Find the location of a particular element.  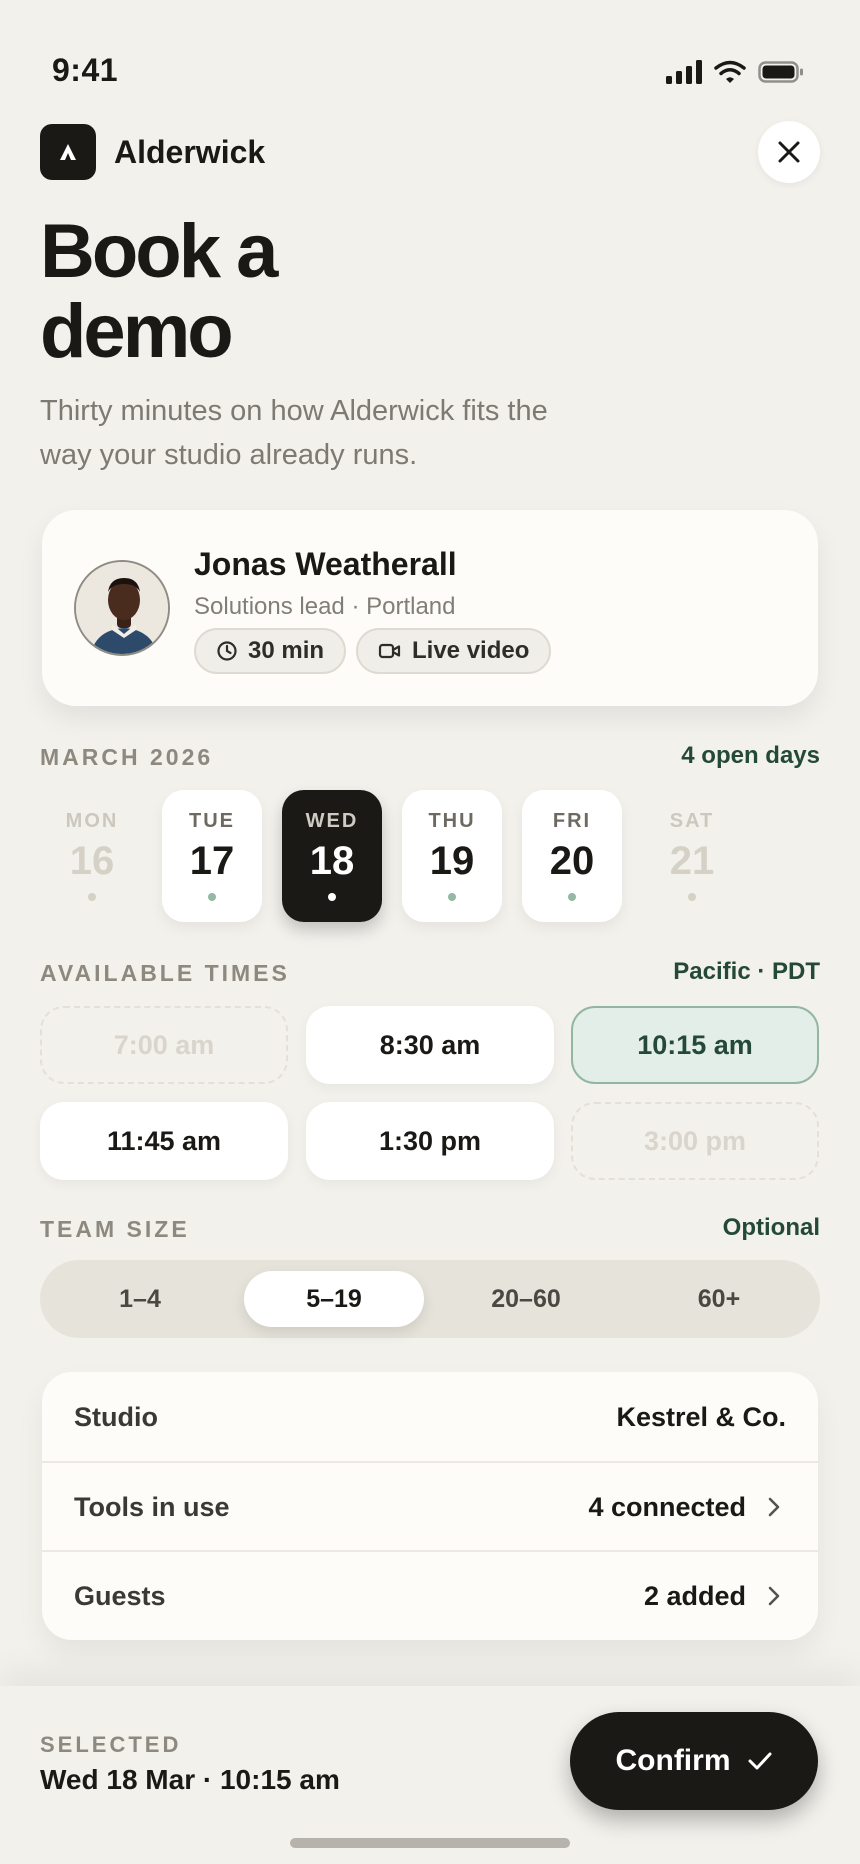

time-slot-1015am: 10:15 am is located at coordinates (695, 1045).